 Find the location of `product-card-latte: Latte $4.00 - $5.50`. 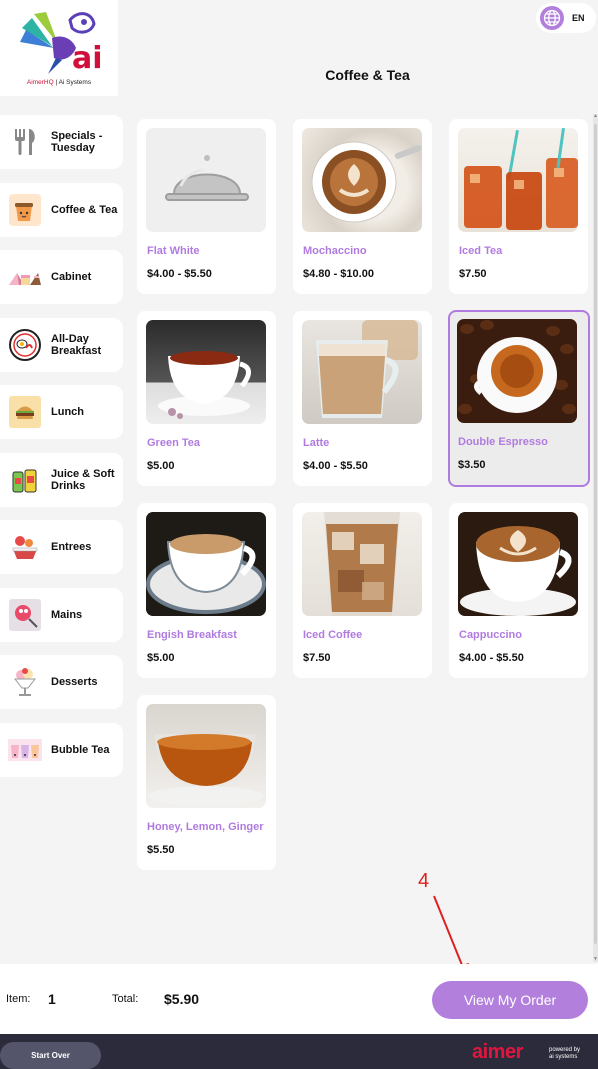

product-card-latte: Latte $4.00 - $5.50 is located at coordinates (362, 398).